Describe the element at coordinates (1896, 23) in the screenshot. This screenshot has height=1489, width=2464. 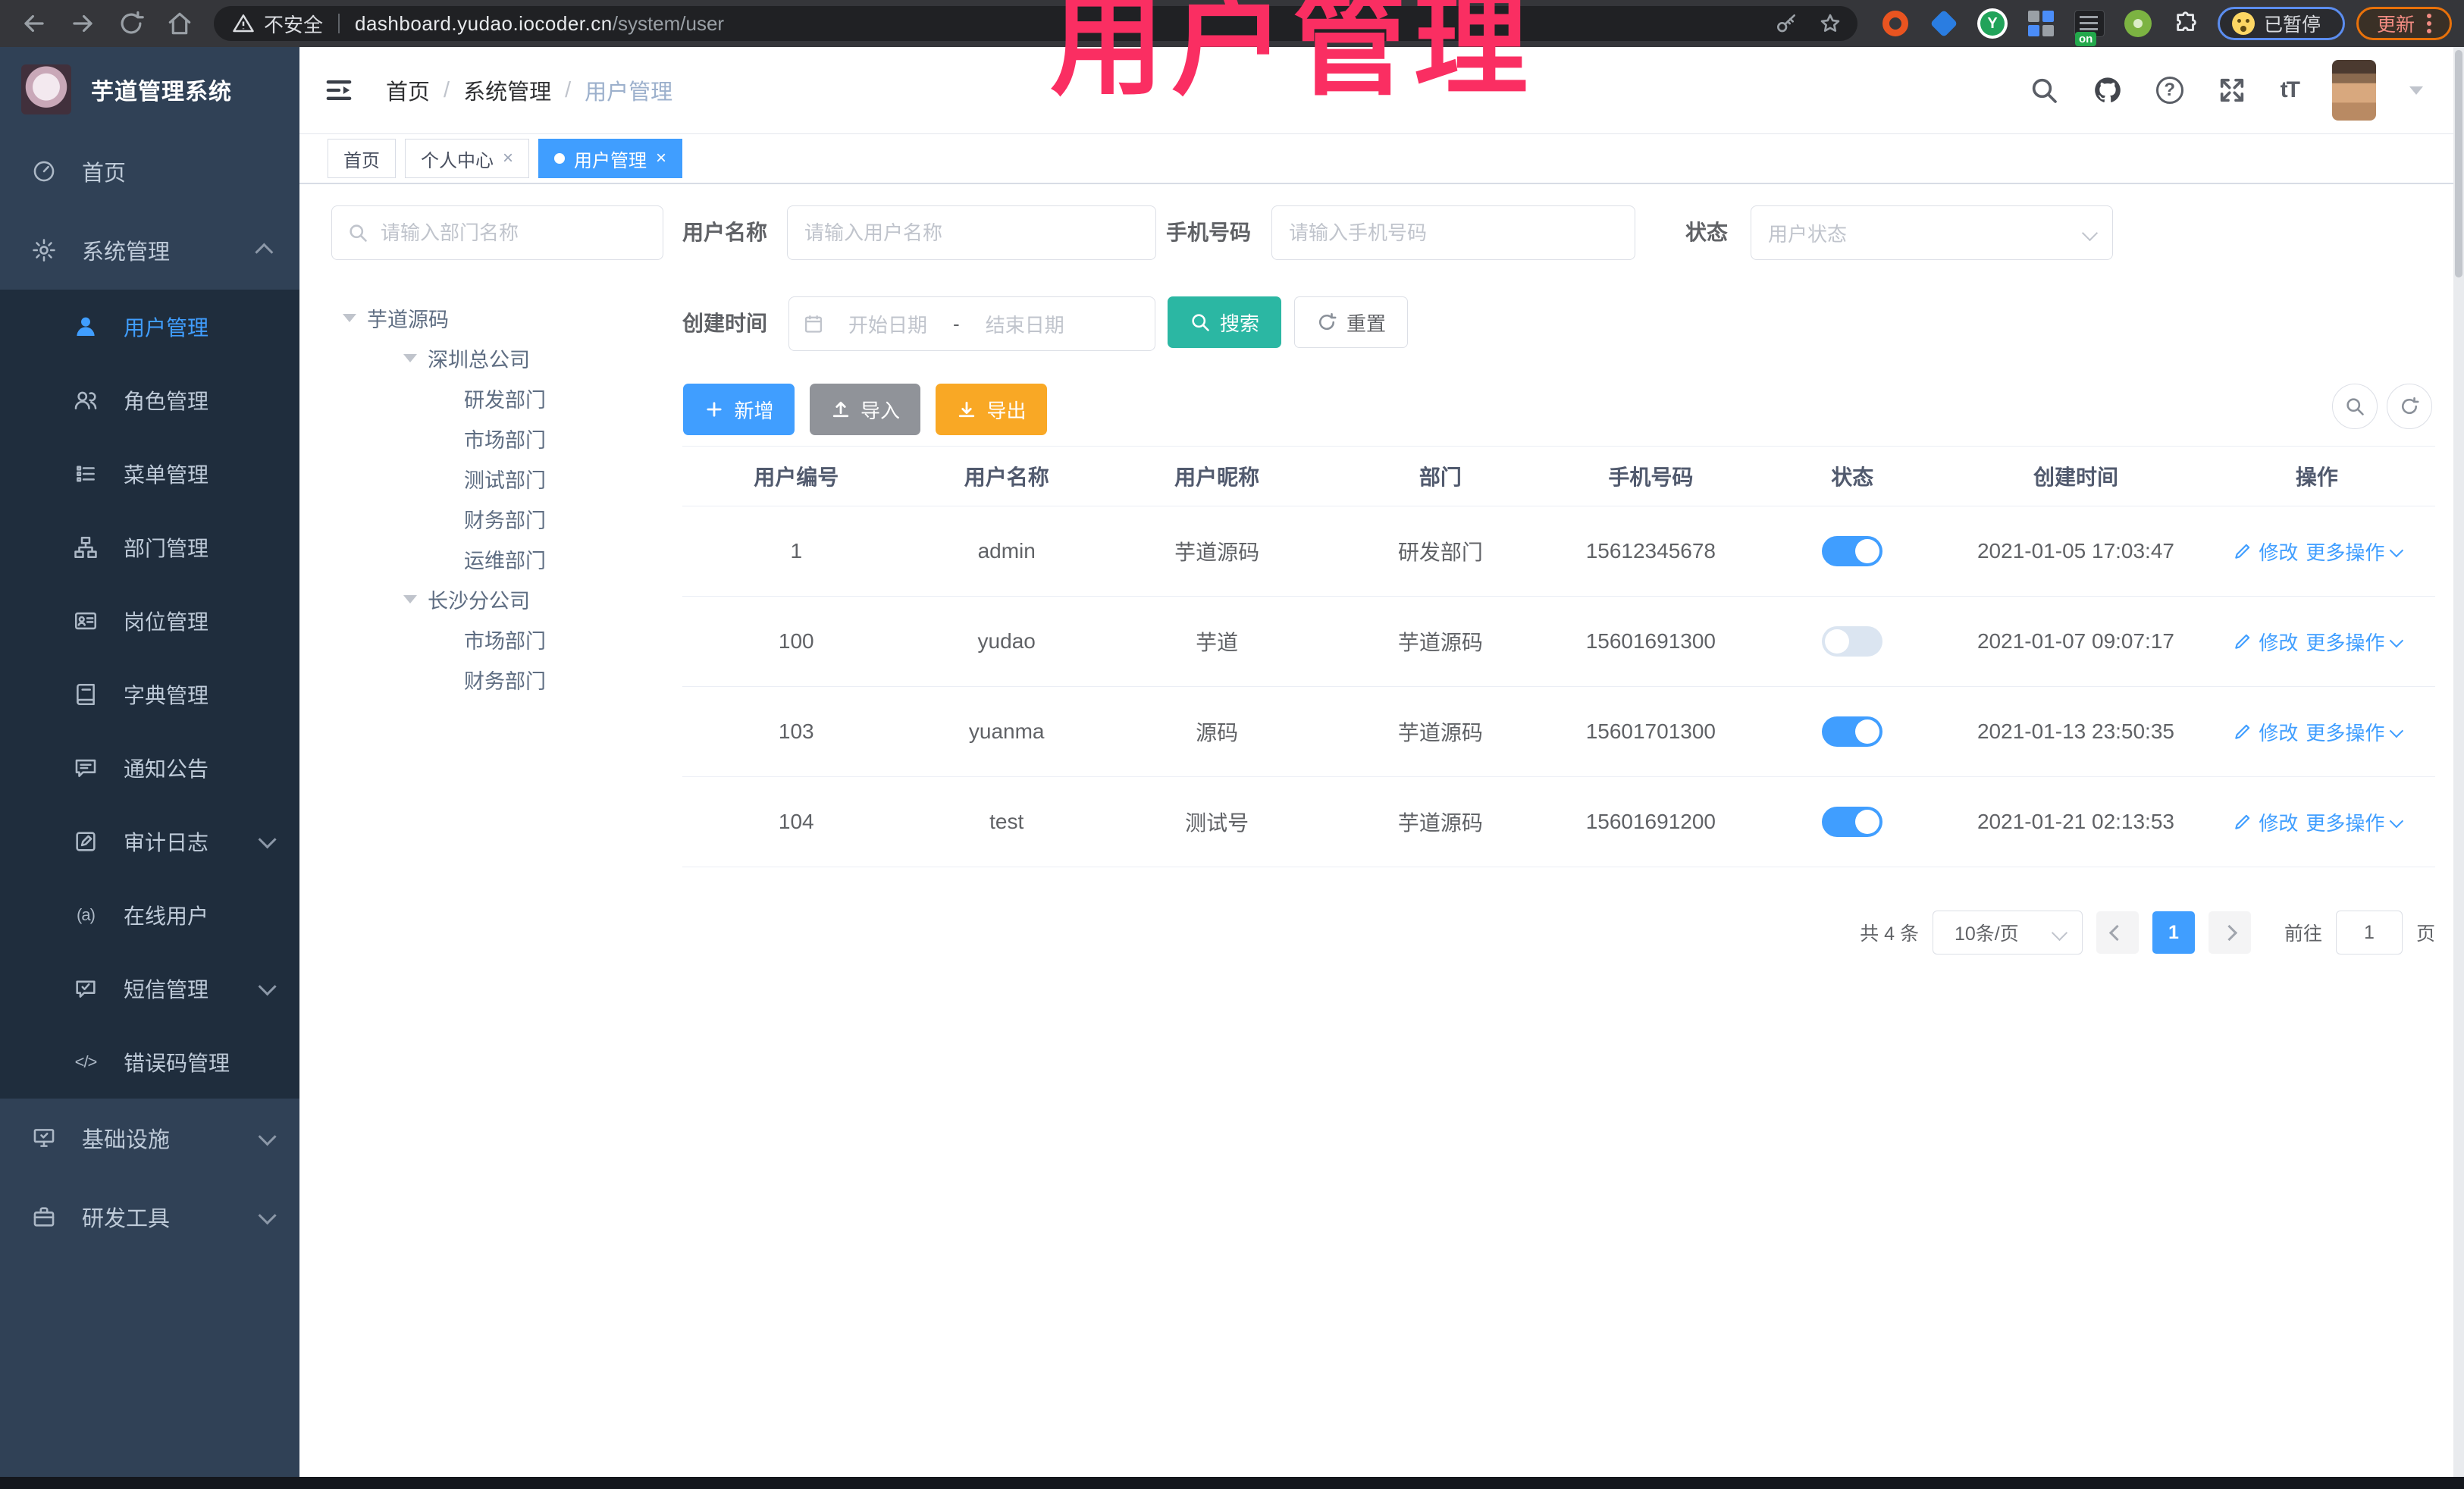
I see `extension-ubuntu-icon` at that location.